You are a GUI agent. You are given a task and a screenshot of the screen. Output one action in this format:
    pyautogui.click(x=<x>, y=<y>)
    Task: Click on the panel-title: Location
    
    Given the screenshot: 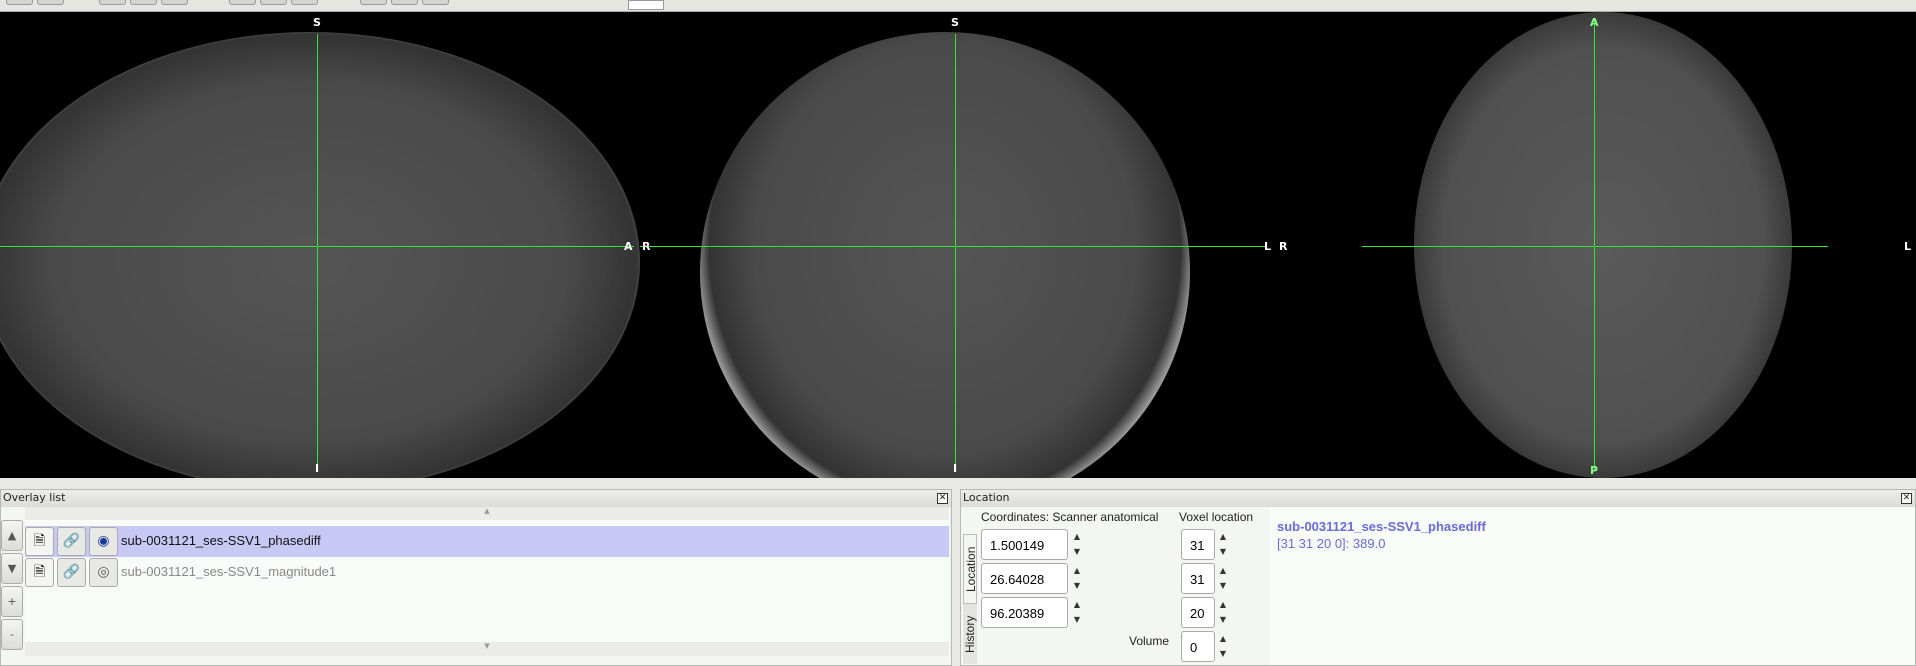 What is the action you would take?
    pyautogui.click(x=986, y=497)
    